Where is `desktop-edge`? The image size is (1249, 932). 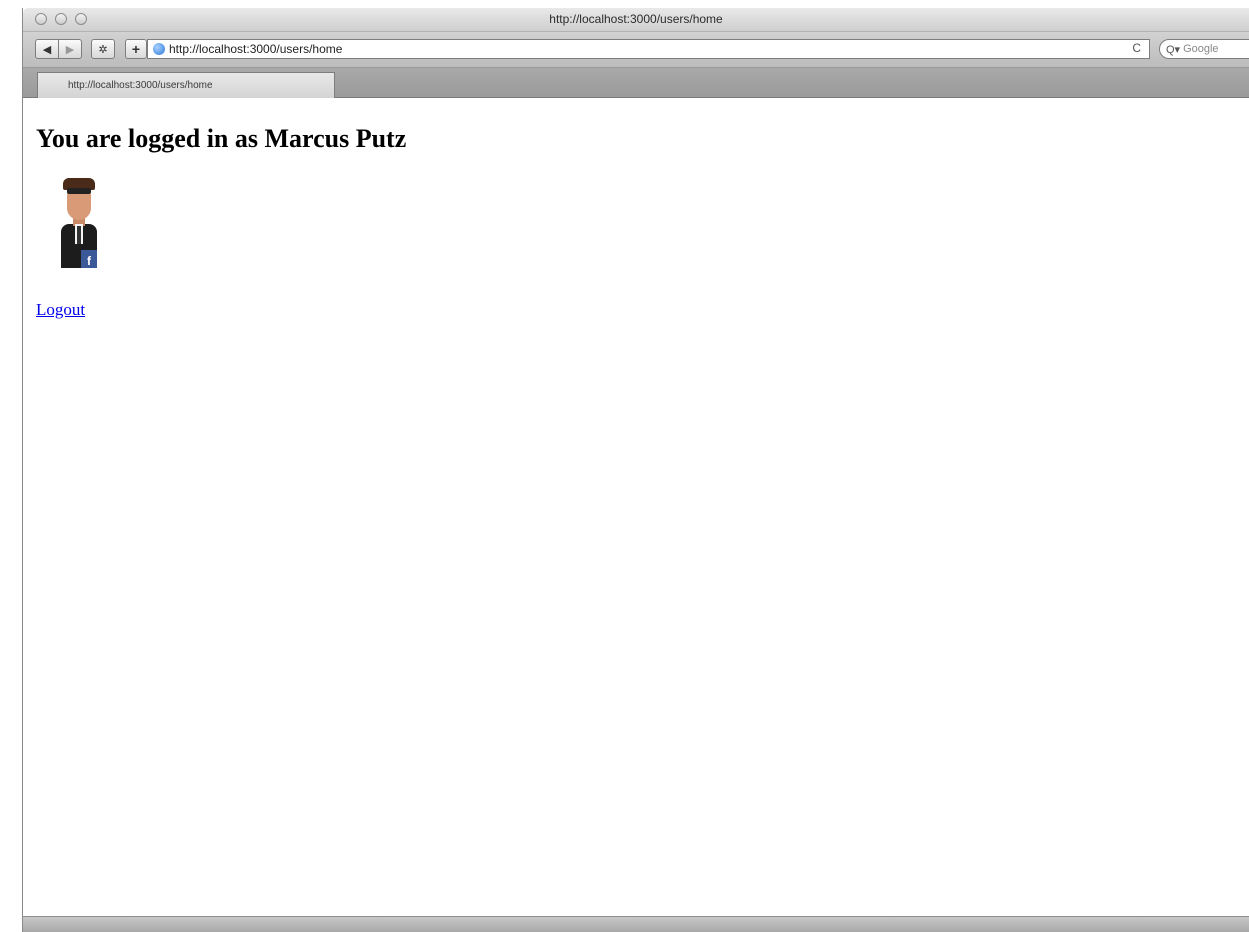
desktop-edge is located at coordinates (11, 466).